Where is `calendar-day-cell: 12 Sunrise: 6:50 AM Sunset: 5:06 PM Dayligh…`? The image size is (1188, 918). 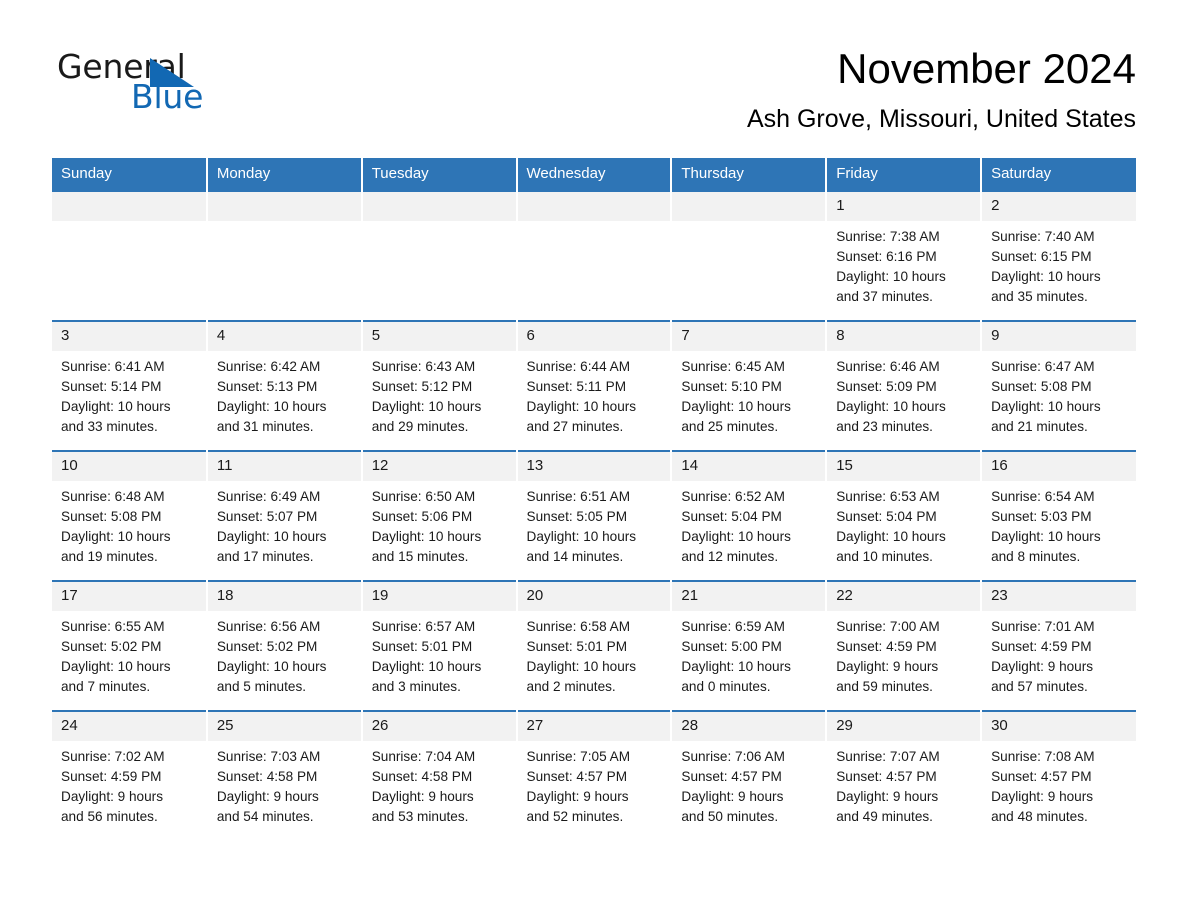 calendar-day-cell: 12 Sunrise: 6:50 AM Sunset: 5:06 PM Dayligh… is located at coordinates (439, 515).